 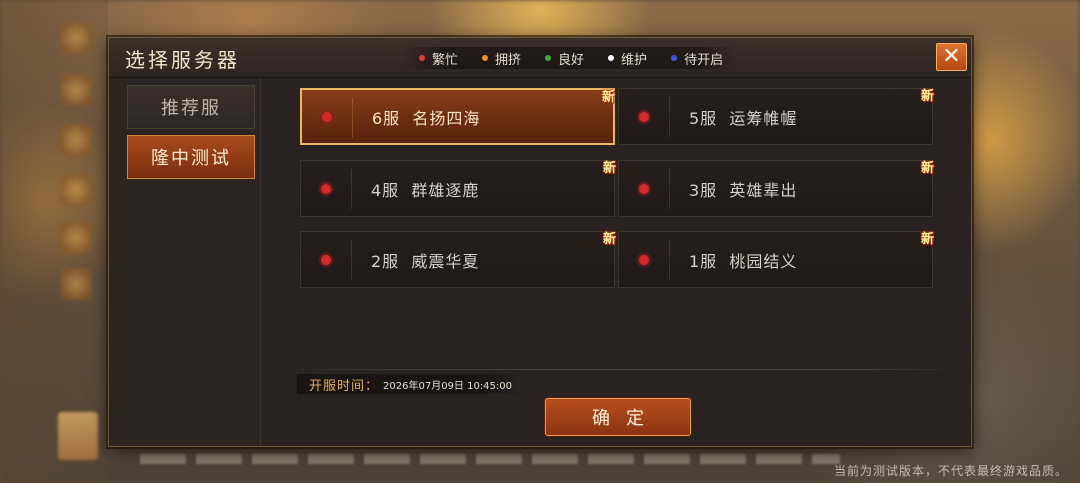 I want to click on legend-label: 待开启, so click(x=704, y=60).